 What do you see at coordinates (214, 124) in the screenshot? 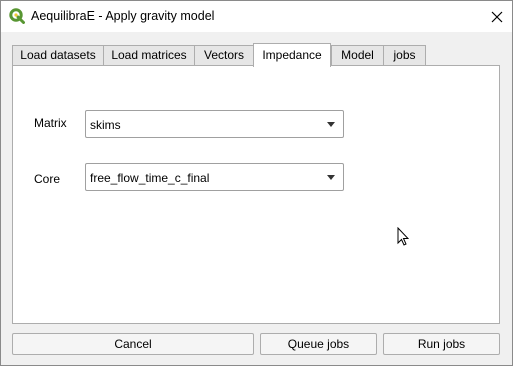
I see `matrix-select: skims` at bounding box center [214, 124].